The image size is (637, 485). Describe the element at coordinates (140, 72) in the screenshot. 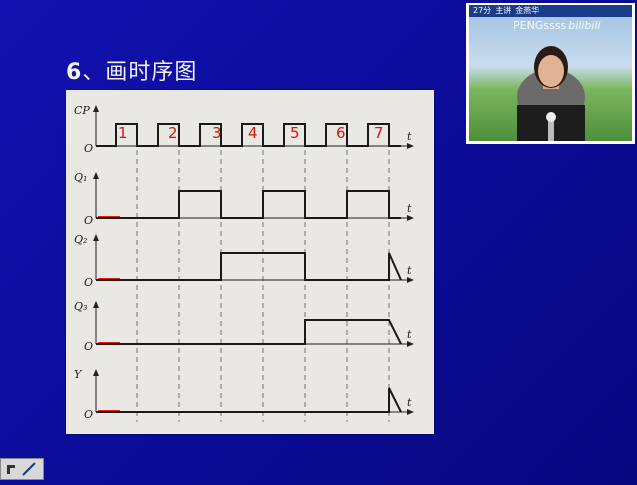

I see `title-text: 、画时序图` at that location.